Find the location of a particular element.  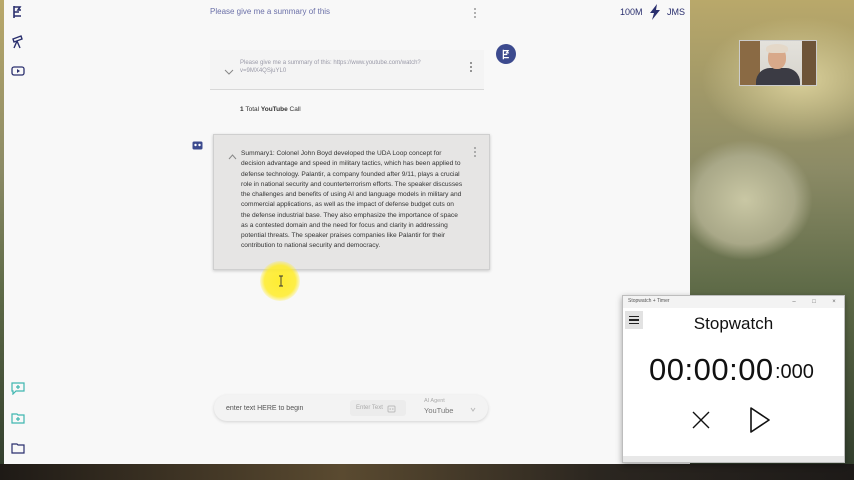

maximize-icon: □ is located at coordinates (814, 302).